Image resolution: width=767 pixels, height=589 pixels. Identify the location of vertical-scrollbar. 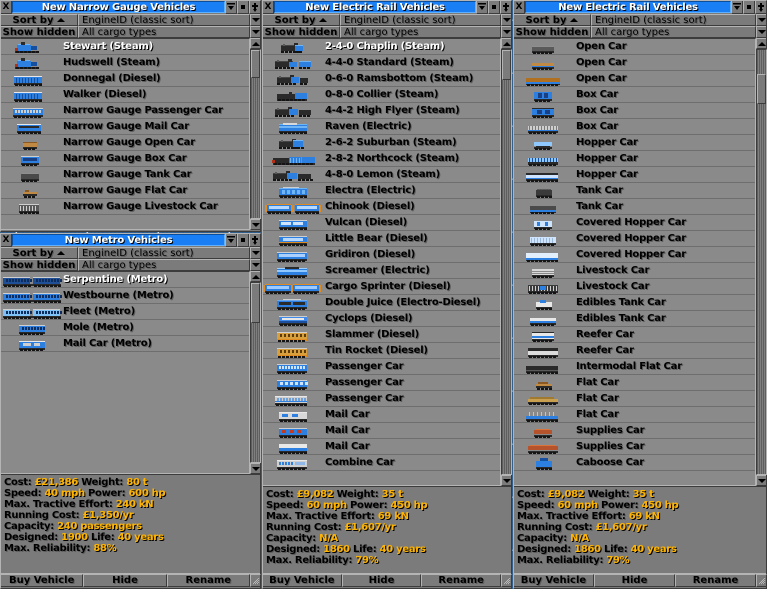
(255, 134).